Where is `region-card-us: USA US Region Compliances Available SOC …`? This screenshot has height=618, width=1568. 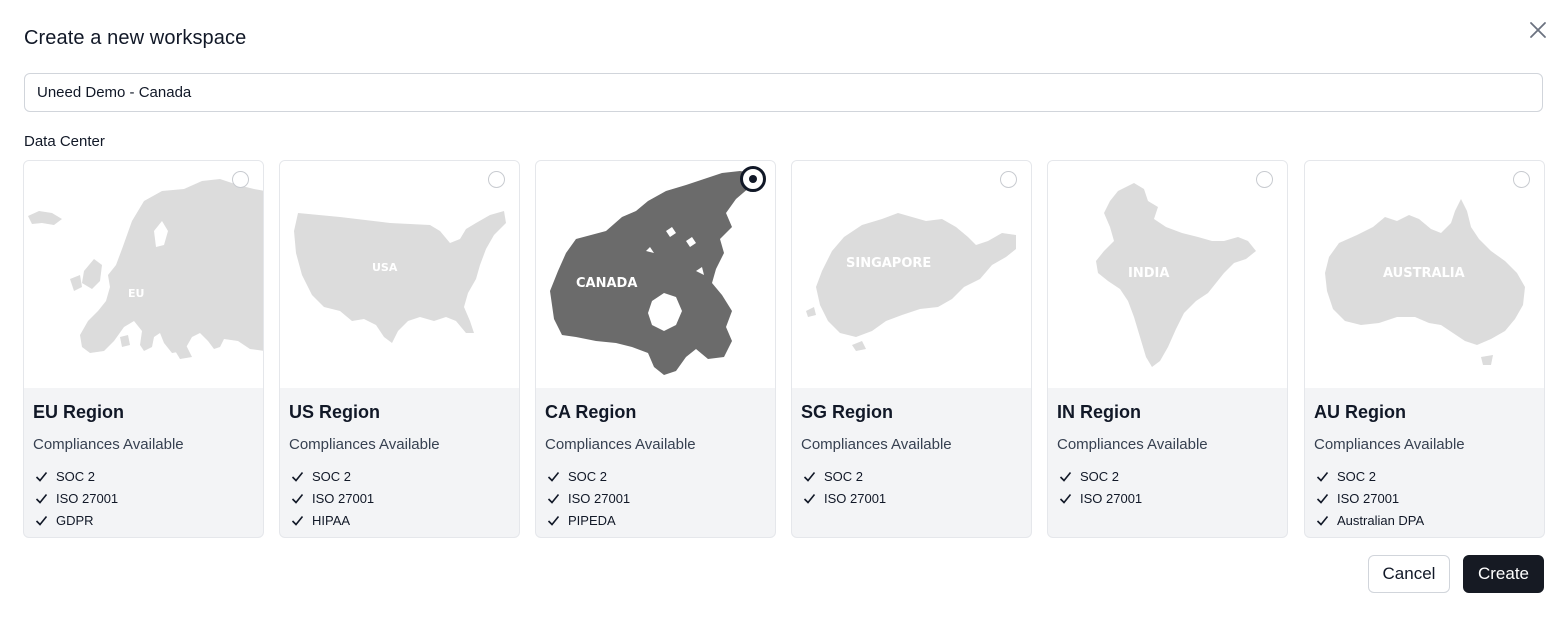
region-card-us: USA US Region Compliances Available SOC … is located at coordinates (399, 349).